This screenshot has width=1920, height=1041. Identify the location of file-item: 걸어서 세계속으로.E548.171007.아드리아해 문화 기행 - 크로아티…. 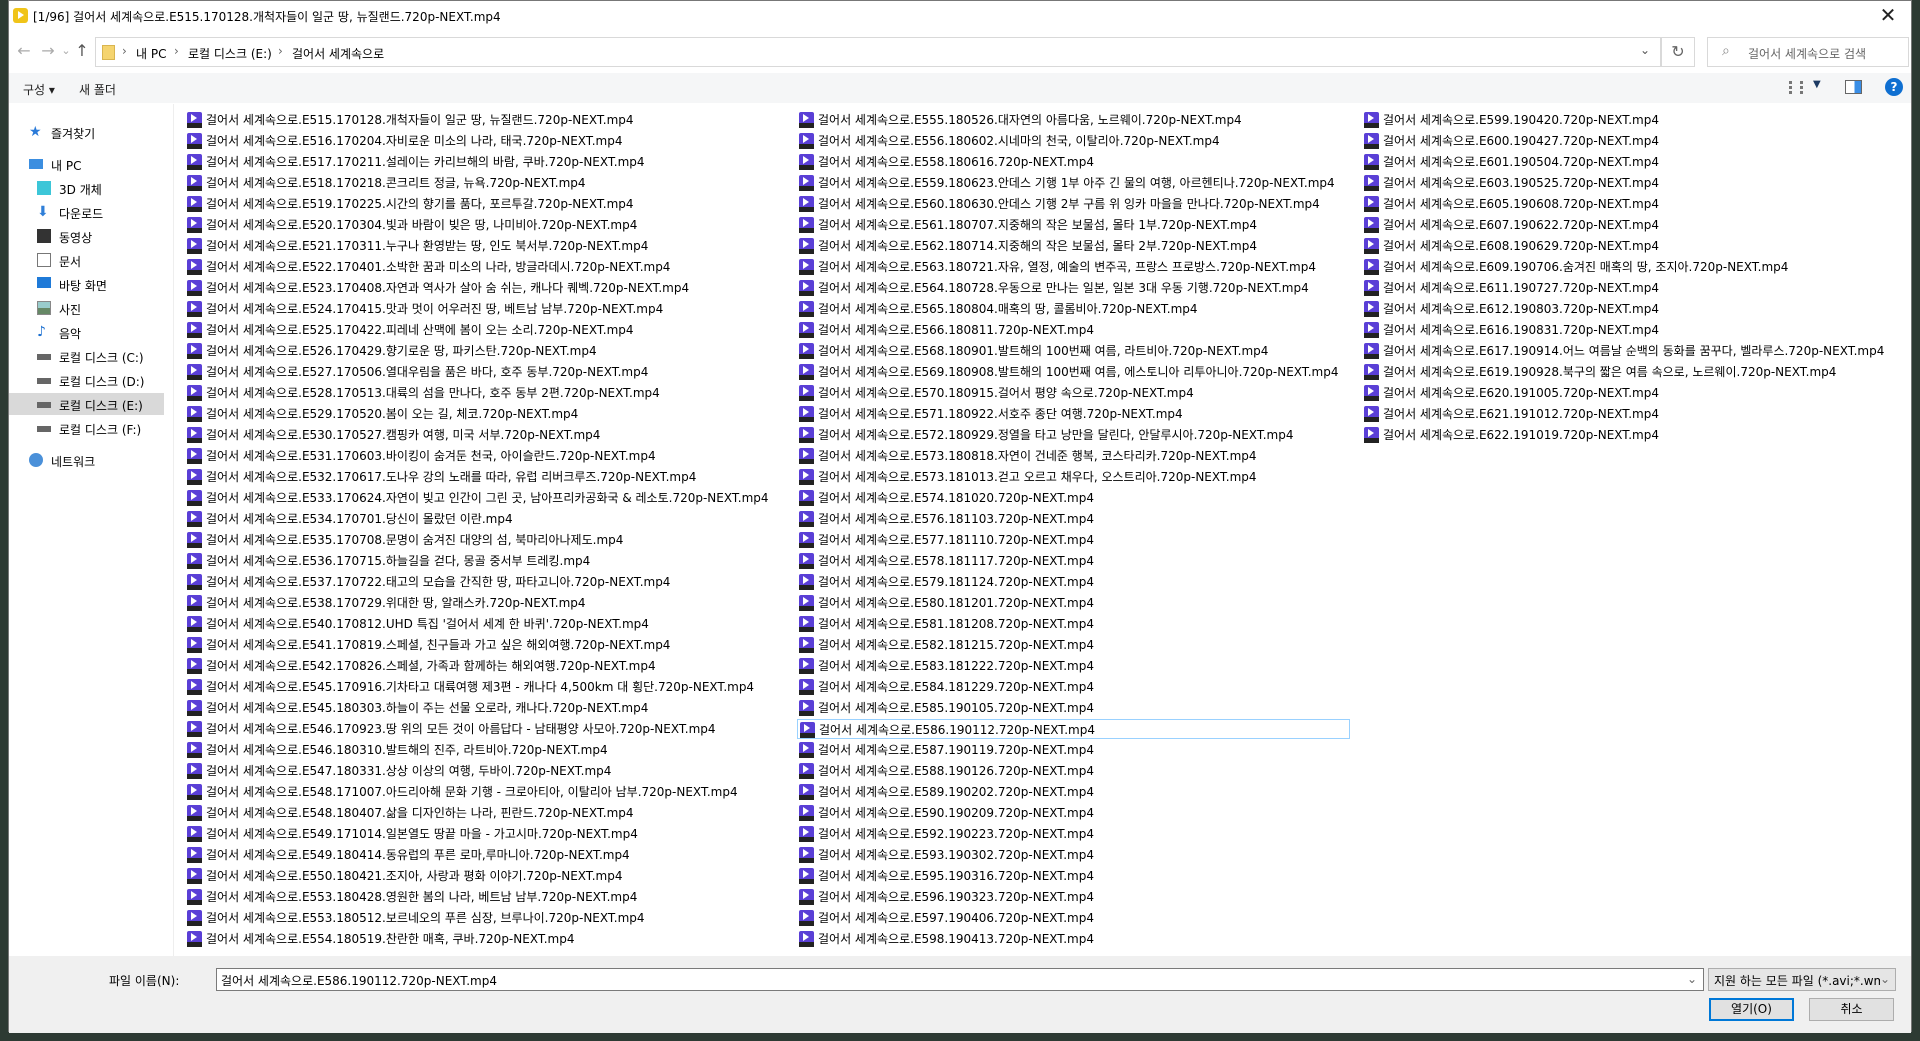
(461, 792).